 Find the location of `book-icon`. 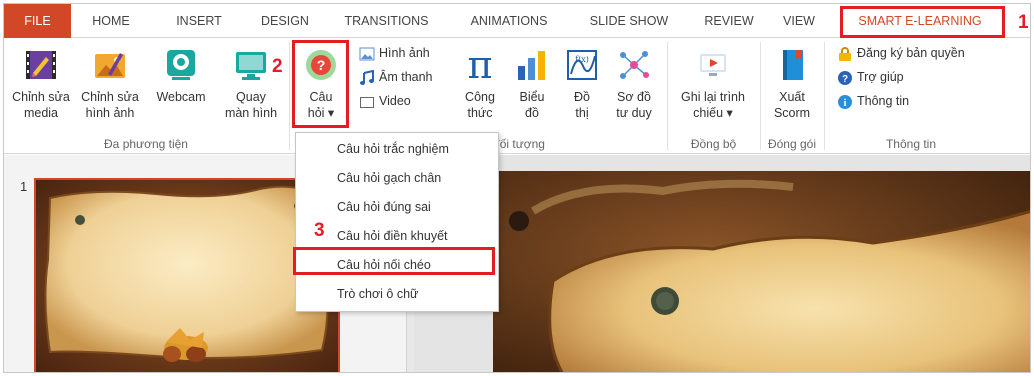

book-icon is located at coordinates (793, 65).